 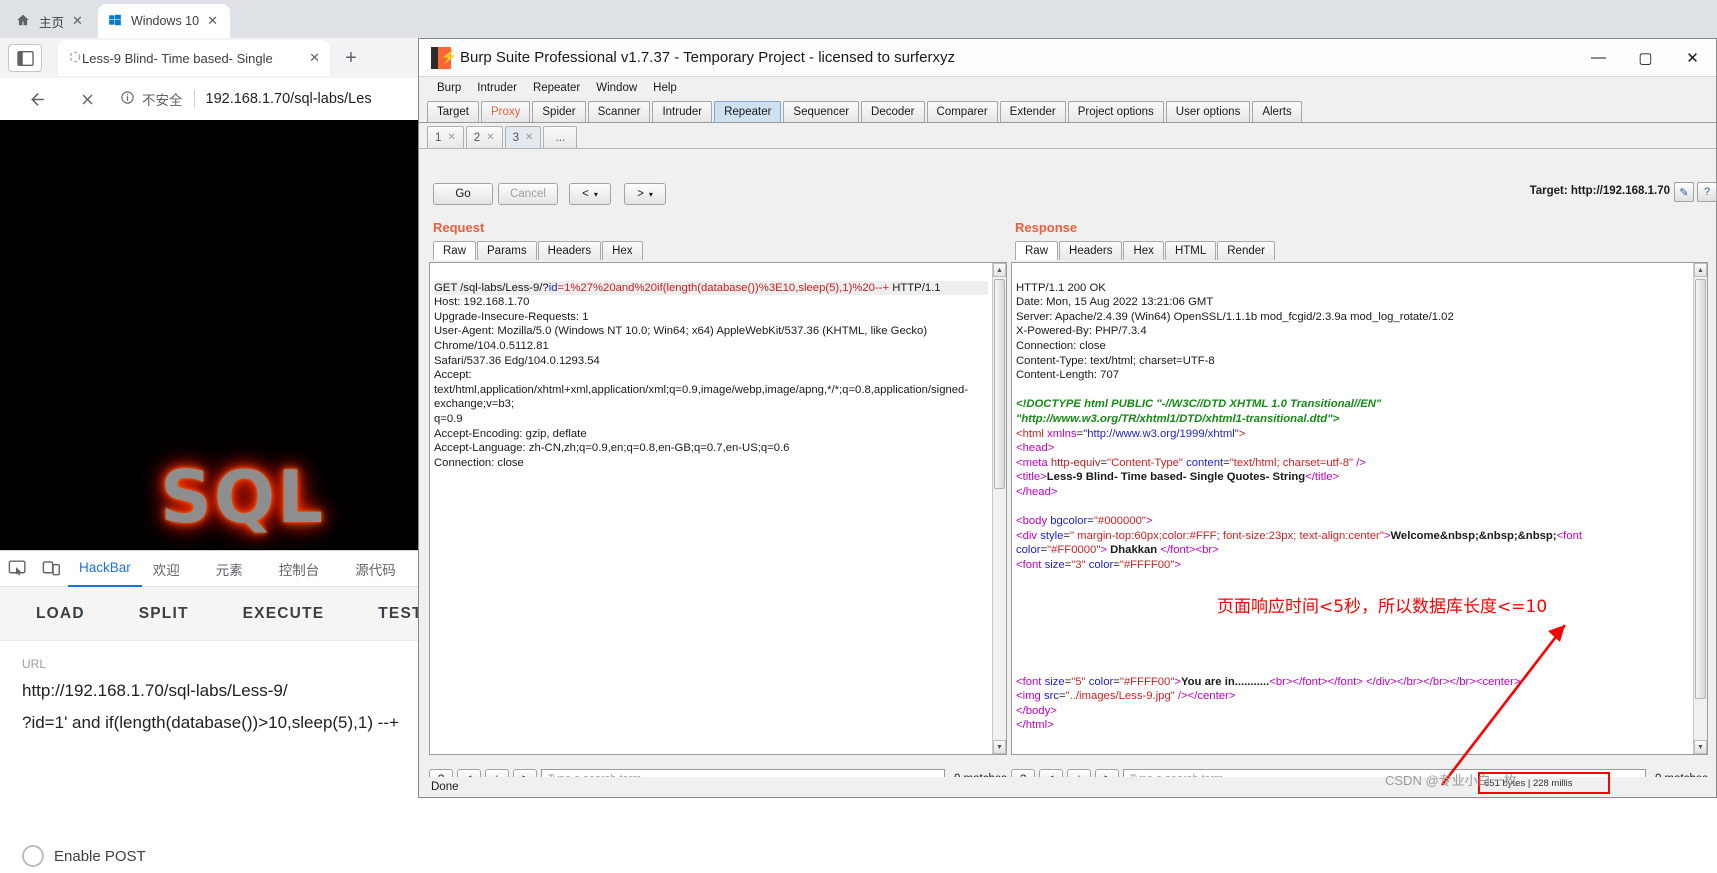 What do you see at coordinates (1208, 111) in the screenshot?
I see `tab-user-options: User options` at bounding box center [1208, 111].